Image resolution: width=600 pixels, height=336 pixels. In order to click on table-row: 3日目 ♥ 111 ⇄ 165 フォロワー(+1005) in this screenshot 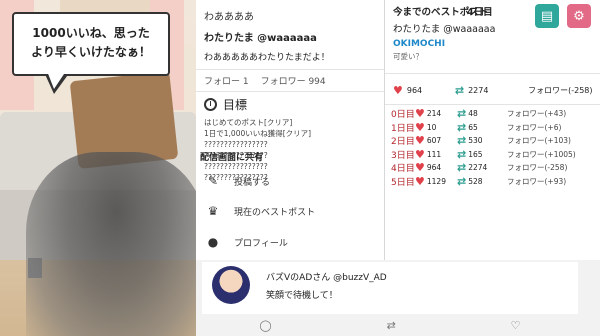, I will do `click(492, 155)`.